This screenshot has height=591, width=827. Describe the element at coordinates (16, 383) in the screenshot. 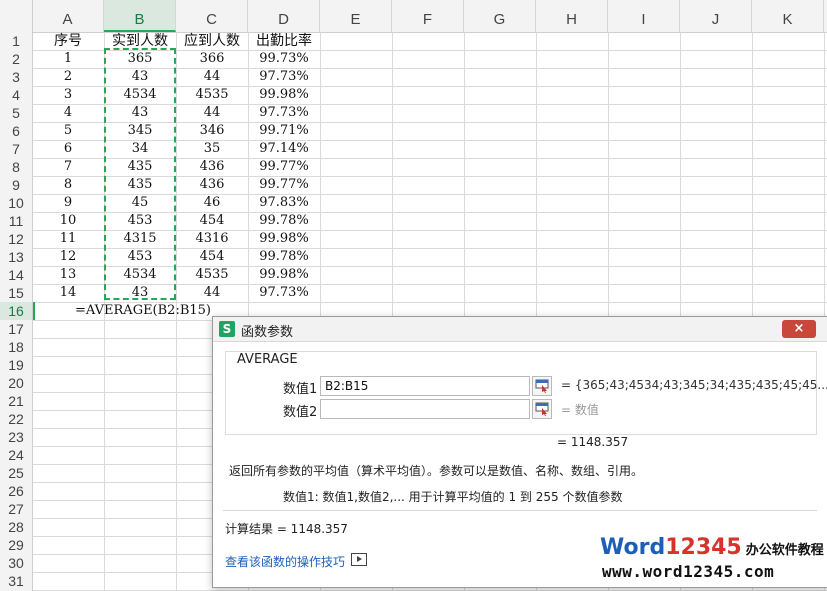

I see `row-header-20: 20` at that location.